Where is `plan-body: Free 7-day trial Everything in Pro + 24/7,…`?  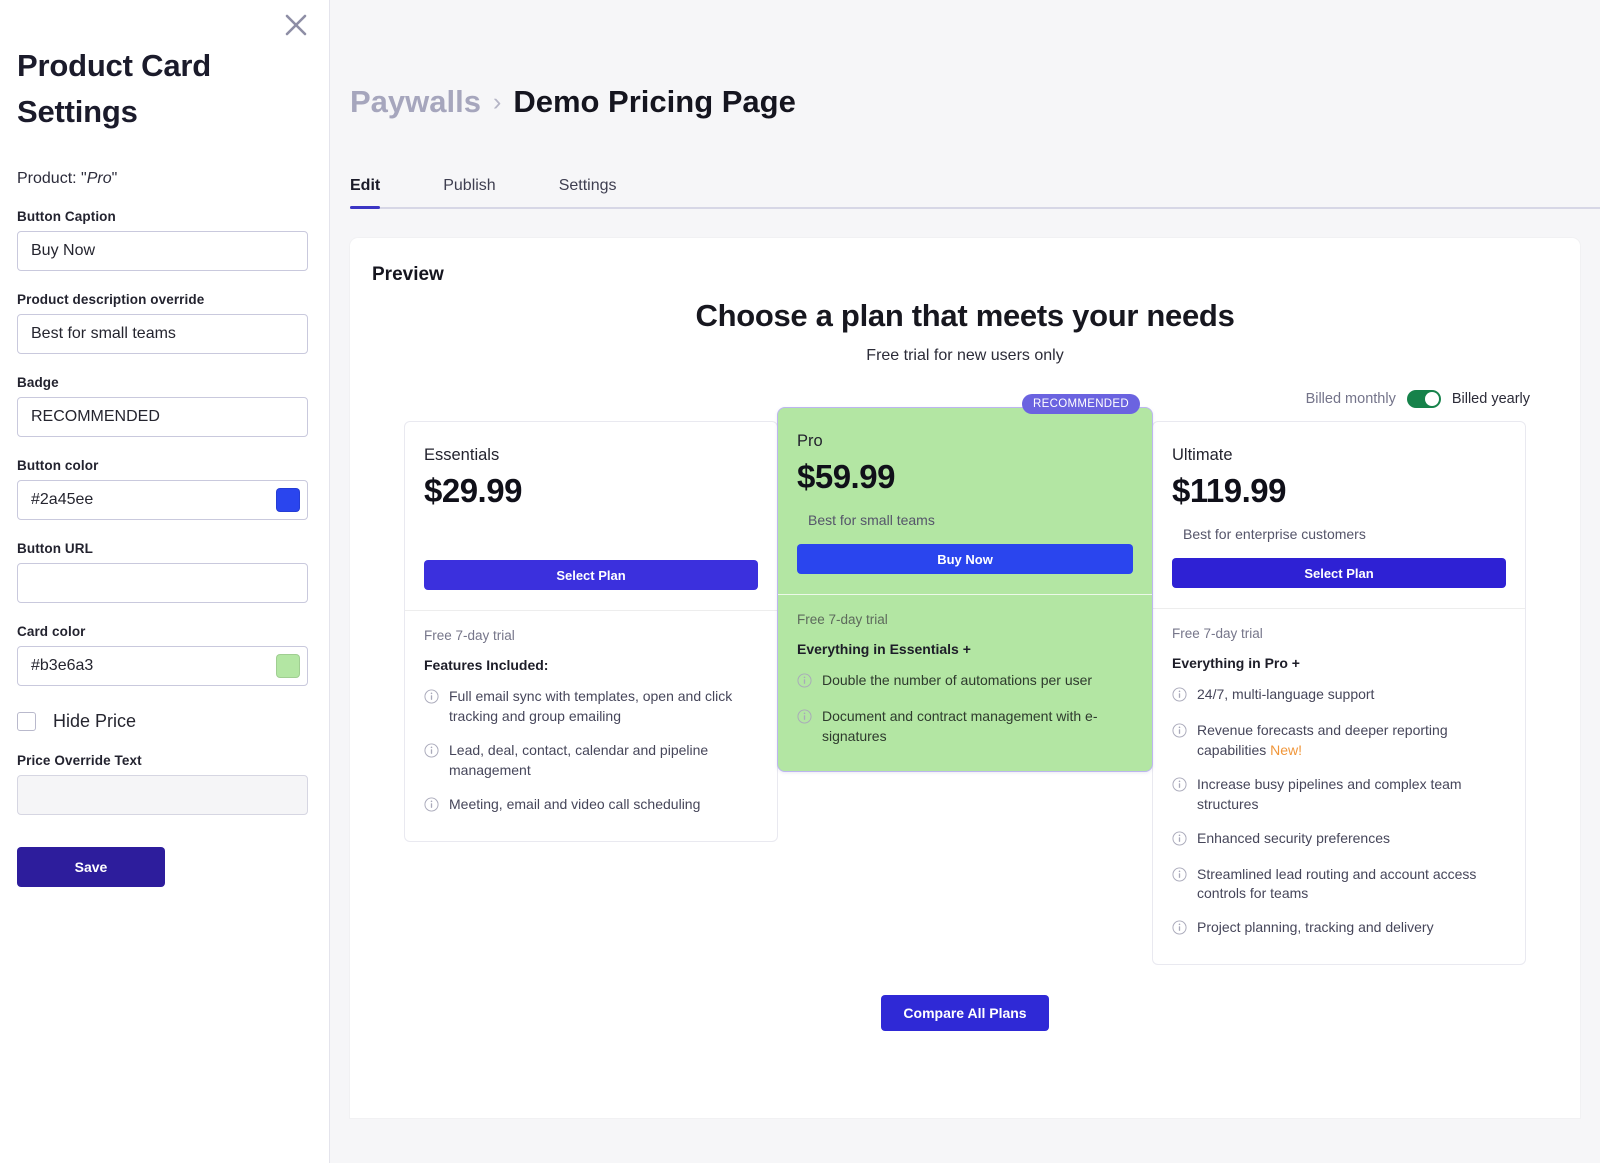
plan-body: Free 7-day trial Everything in Pro + 24/7,… is located at coordinates (1339, 786).